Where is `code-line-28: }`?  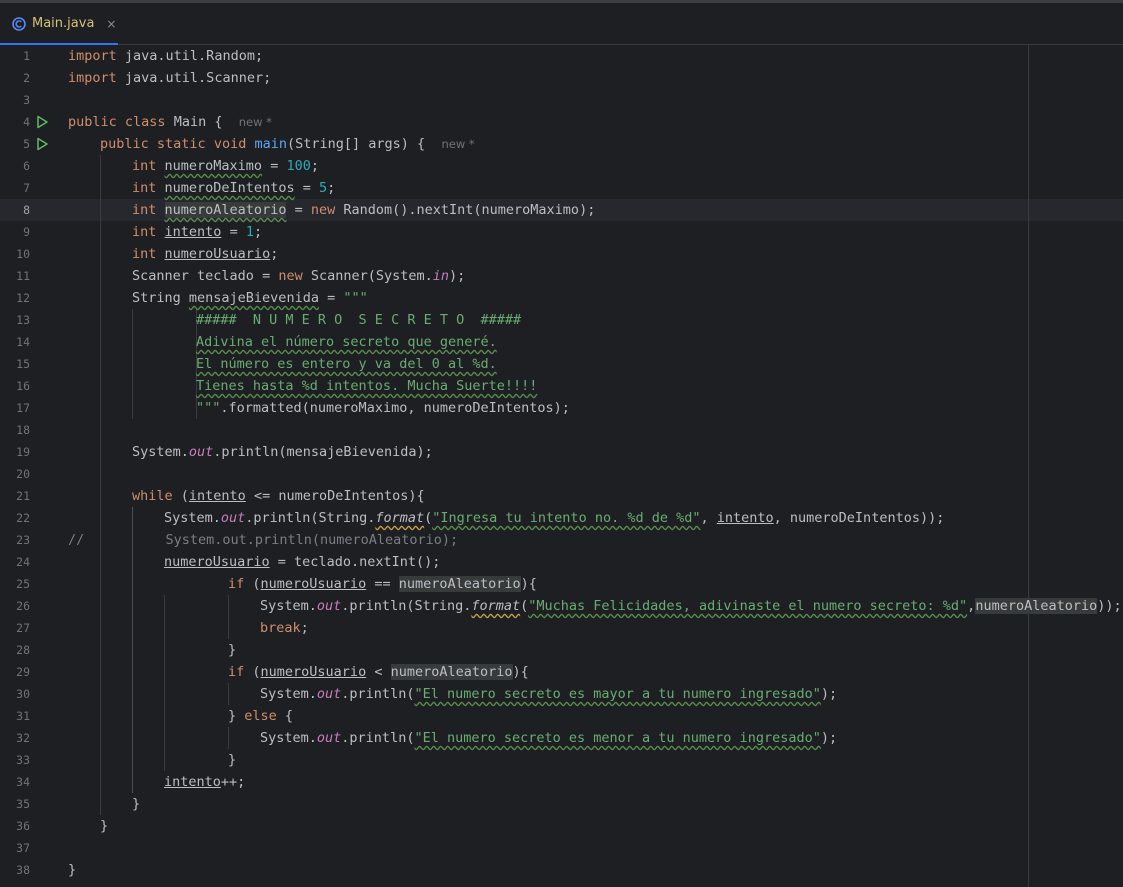 code-line-28: } is located at coordinates (232, 650).